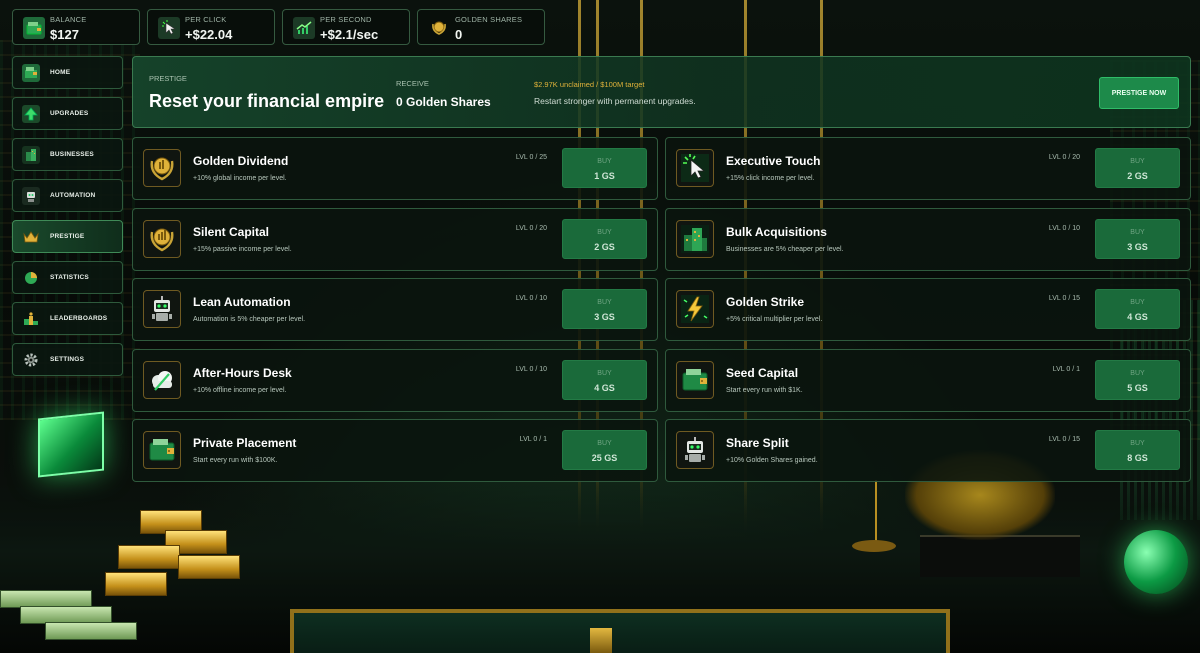 This screenshot has width=1200, height=653. What do you see at coordinates (31, 278) in the screenshot?
I see `pie-chart-icon` at bounding box center [31, 278].